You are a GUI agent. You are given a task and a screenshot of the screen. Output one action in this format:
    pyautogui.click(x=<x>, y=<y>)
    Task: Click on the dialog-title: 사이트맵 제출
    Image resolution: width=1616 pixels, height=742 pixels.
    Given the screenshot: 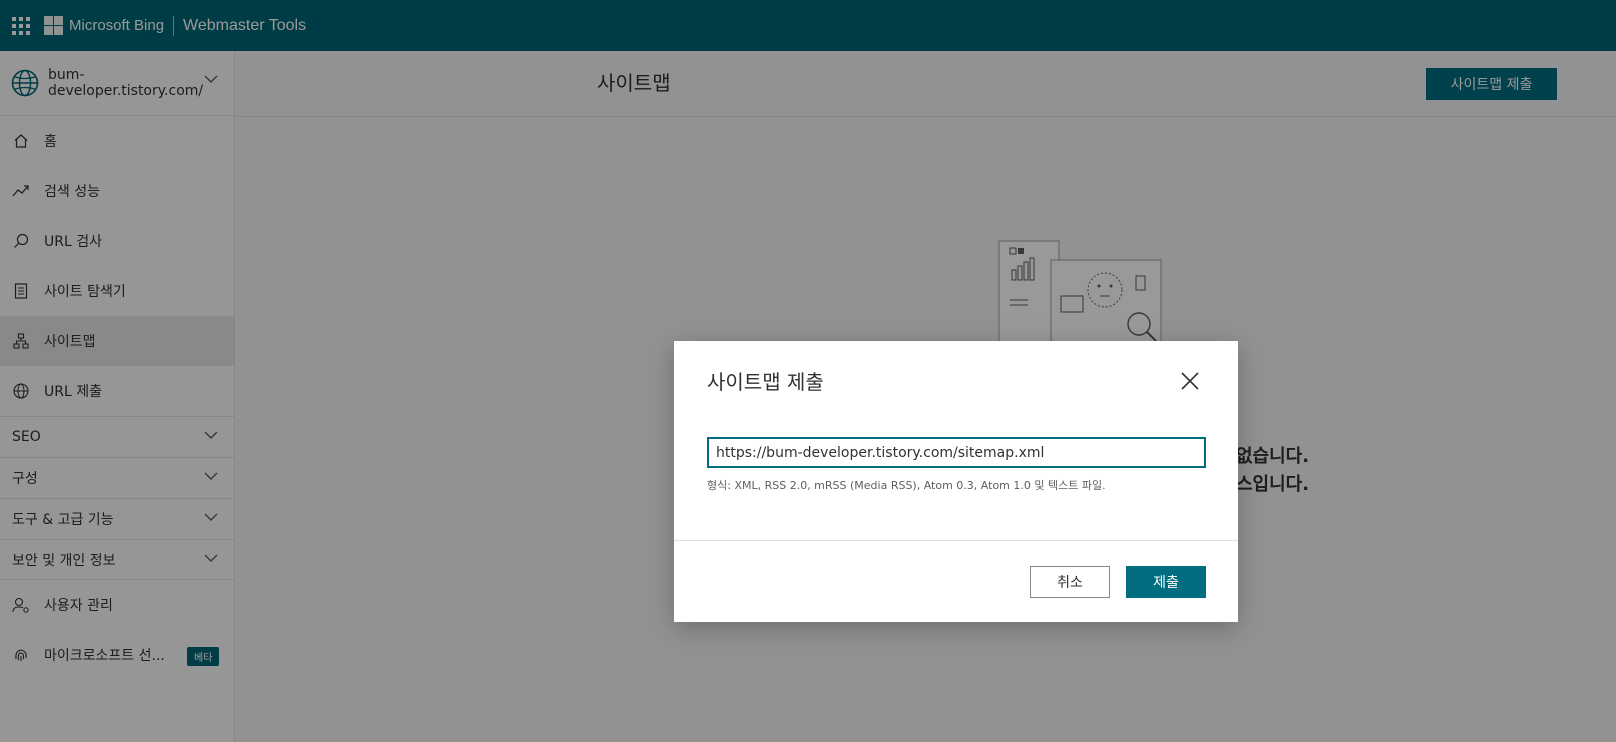 What is the action you would take?
    pyautogui.click(x=765, y=382)
    